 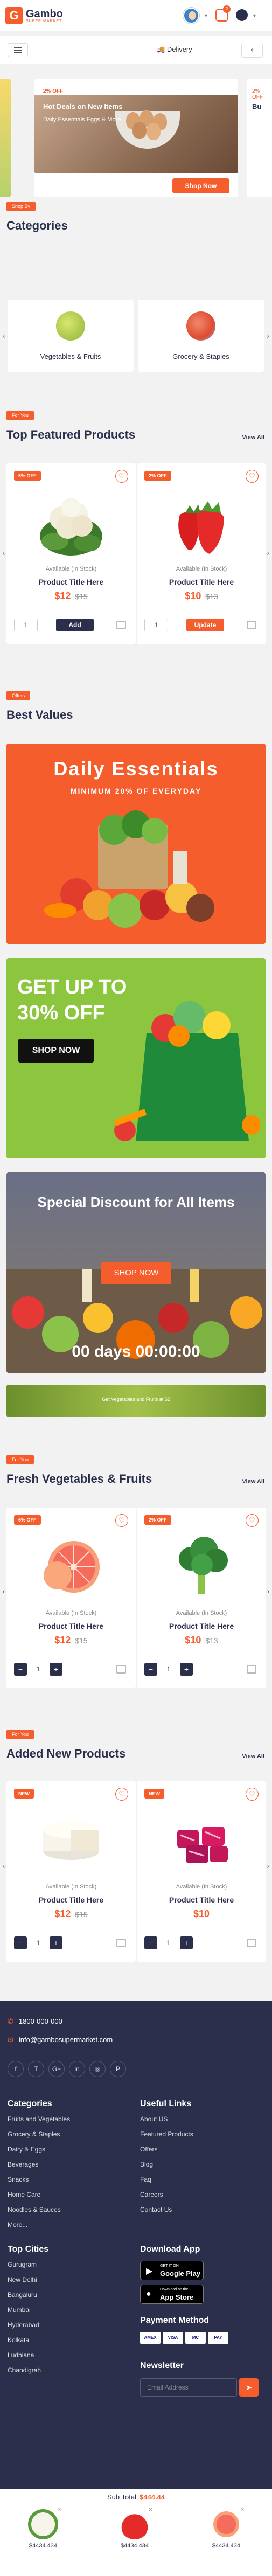 What do you see at coordinates (191, 16) in the screenshot?
I see `avatar-icon` at bounding box center [191, 16].